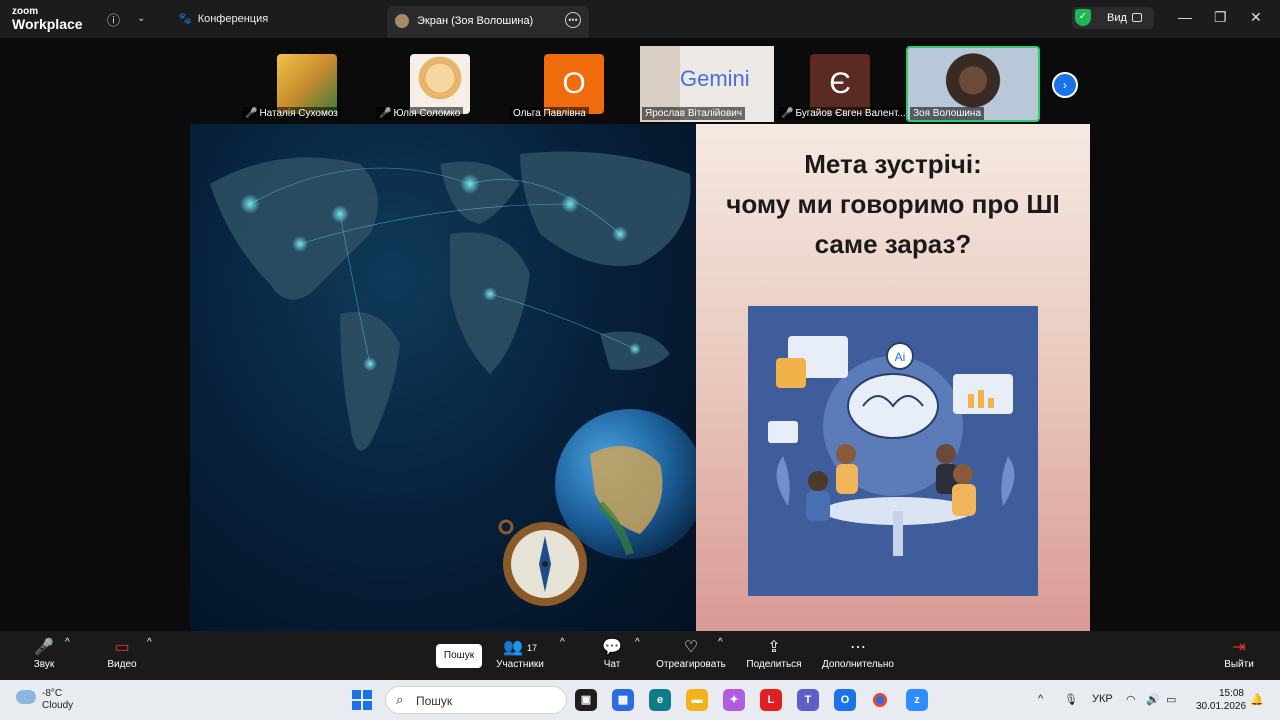 The image size is (1280, 720). I want to click on volume-icon: 🔊, so click(1153, 699).